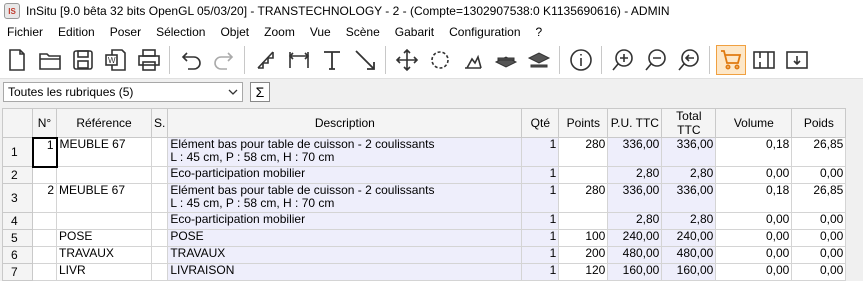 The height and width of the screenshot is (281, 863). What do you see at coordinates (25, 32) in the screenshot?
I see `menu-fichier: Fichier` at bounding box center [25, 32].